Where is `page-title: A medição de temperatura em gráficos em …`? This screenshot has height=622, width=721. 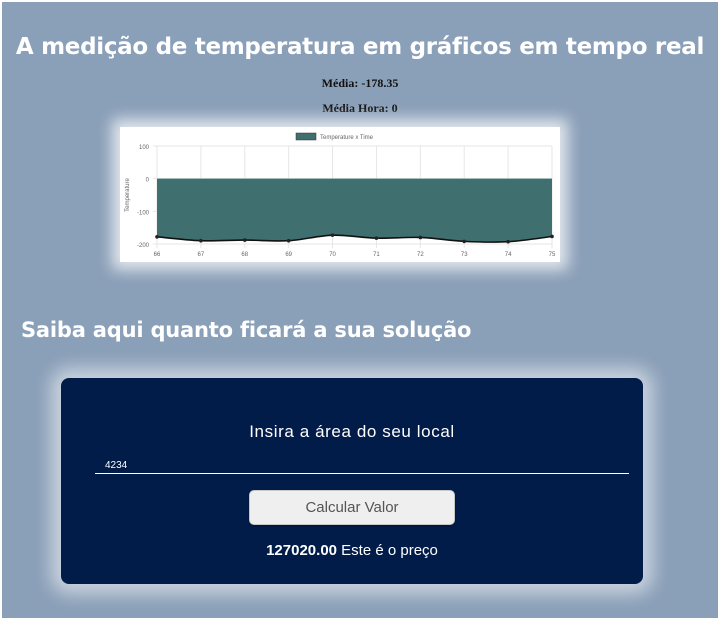
page-title: A medição de temperatura em gráficos em … is located at coordinates (360, 47).